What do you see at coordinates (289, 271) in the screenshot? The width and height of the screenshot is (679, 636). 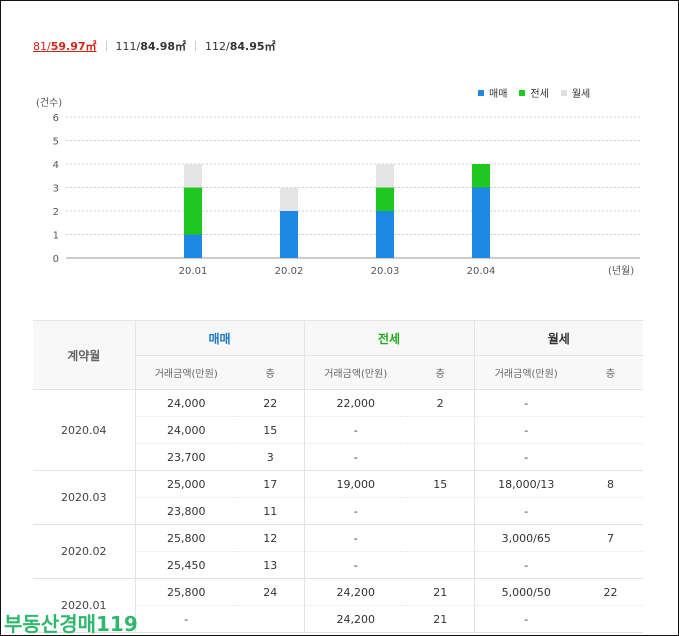 I see `x-tick-label: 20.02` at bounding box center [289, 271].